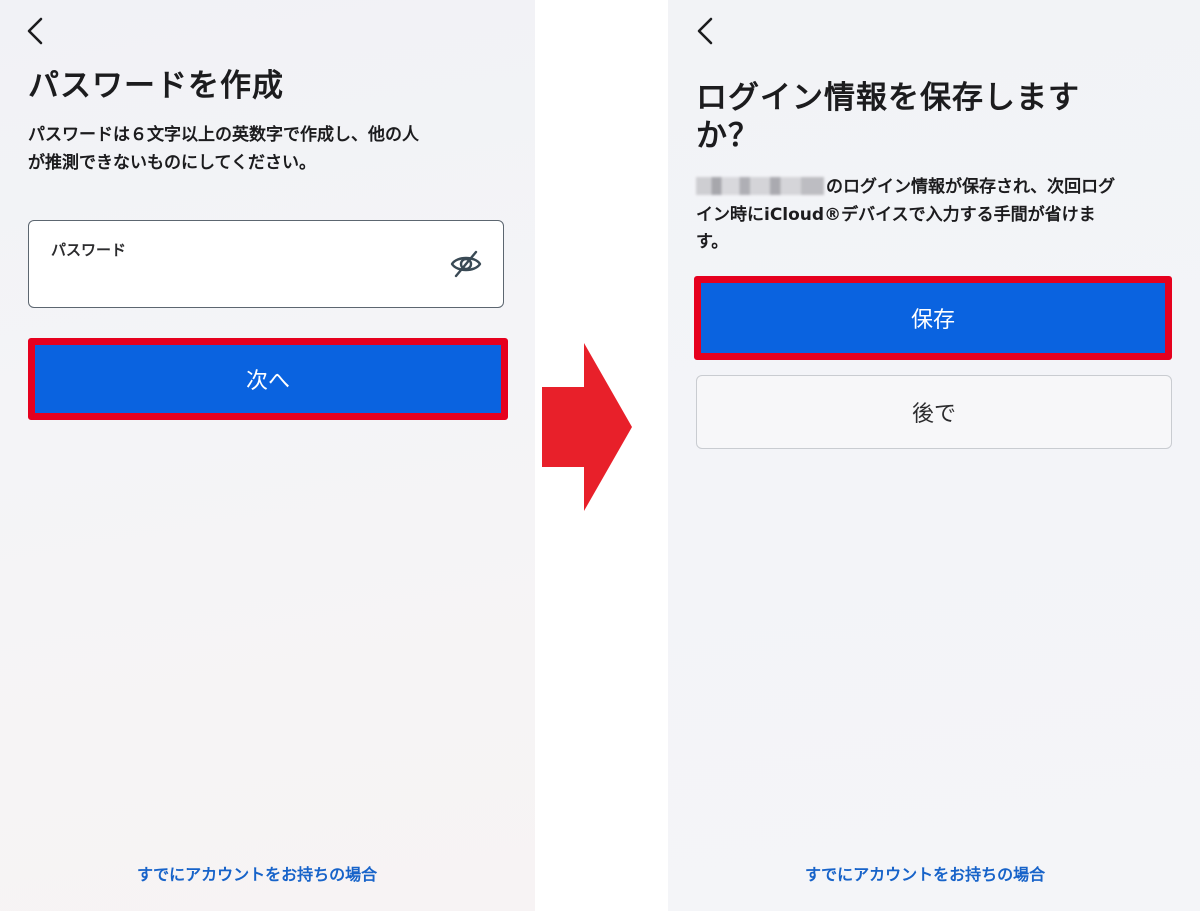  What do you see at coordinates (89, 250) in the screenshot?
I see `password-field-label: パスワード` at bounding box center [89, 250].